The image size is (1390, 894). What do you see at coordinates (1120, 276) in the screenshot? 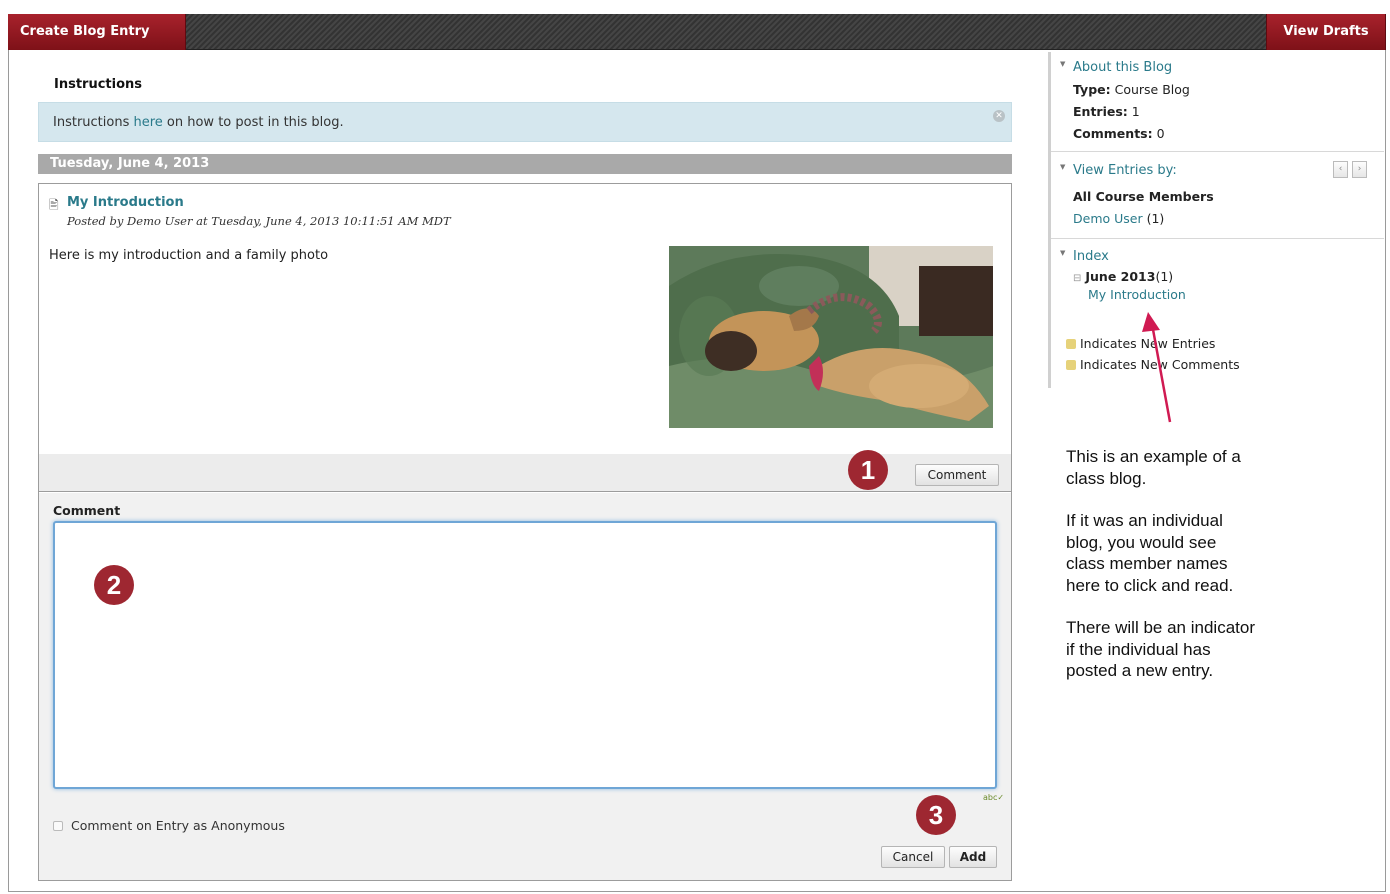
I see `month-label: June 2013` at bounding box center [1120, 276].